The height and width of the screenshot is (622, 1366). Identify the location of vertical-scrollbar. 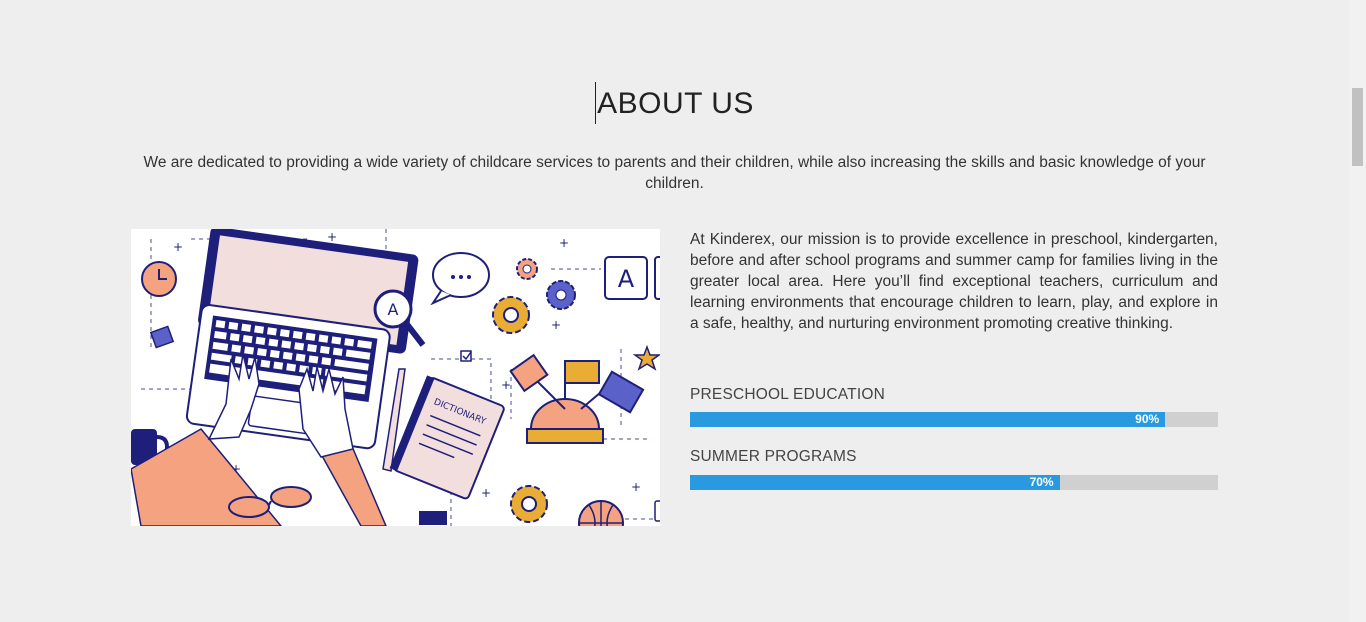
(1357, 311).